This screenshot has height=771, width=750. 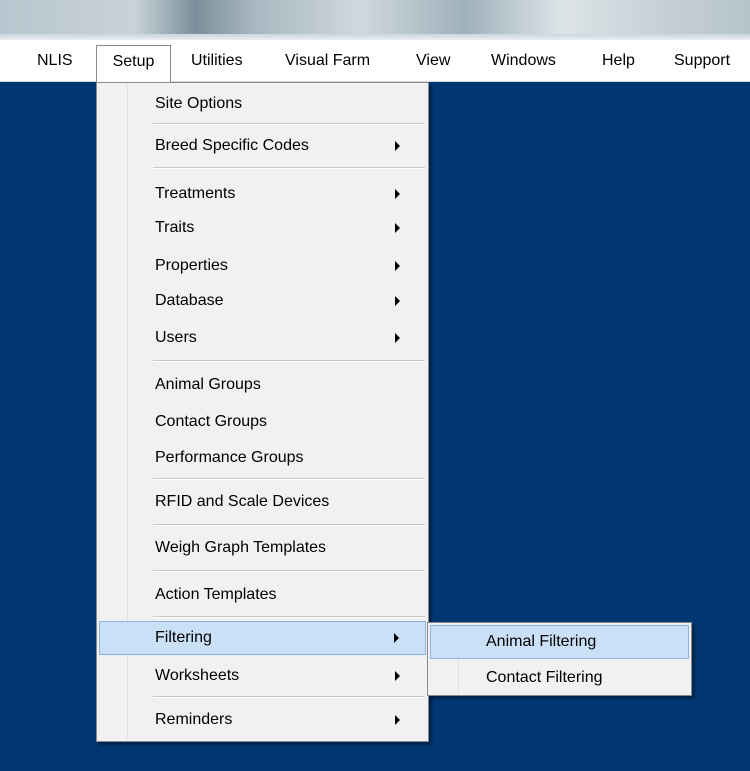 I want to click on menu-support: Support, so click(x=702, y=61).